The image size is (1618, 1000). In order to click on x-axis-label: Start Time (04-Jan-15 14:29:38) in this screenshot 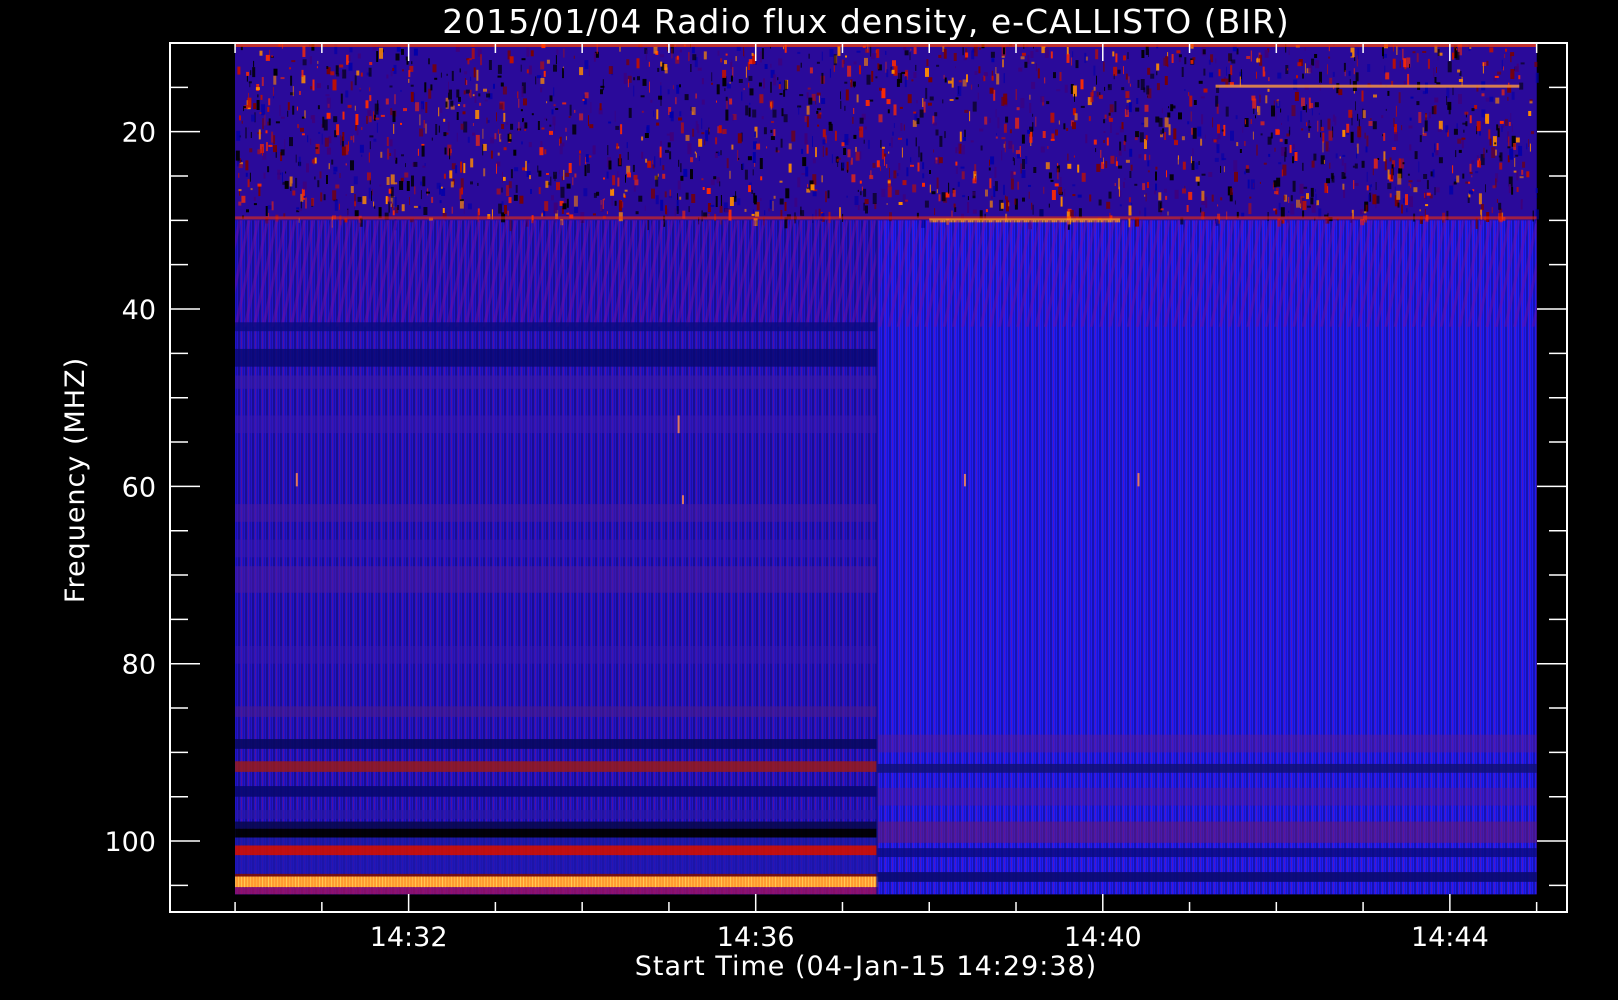, I will do `click(866, 966)`.